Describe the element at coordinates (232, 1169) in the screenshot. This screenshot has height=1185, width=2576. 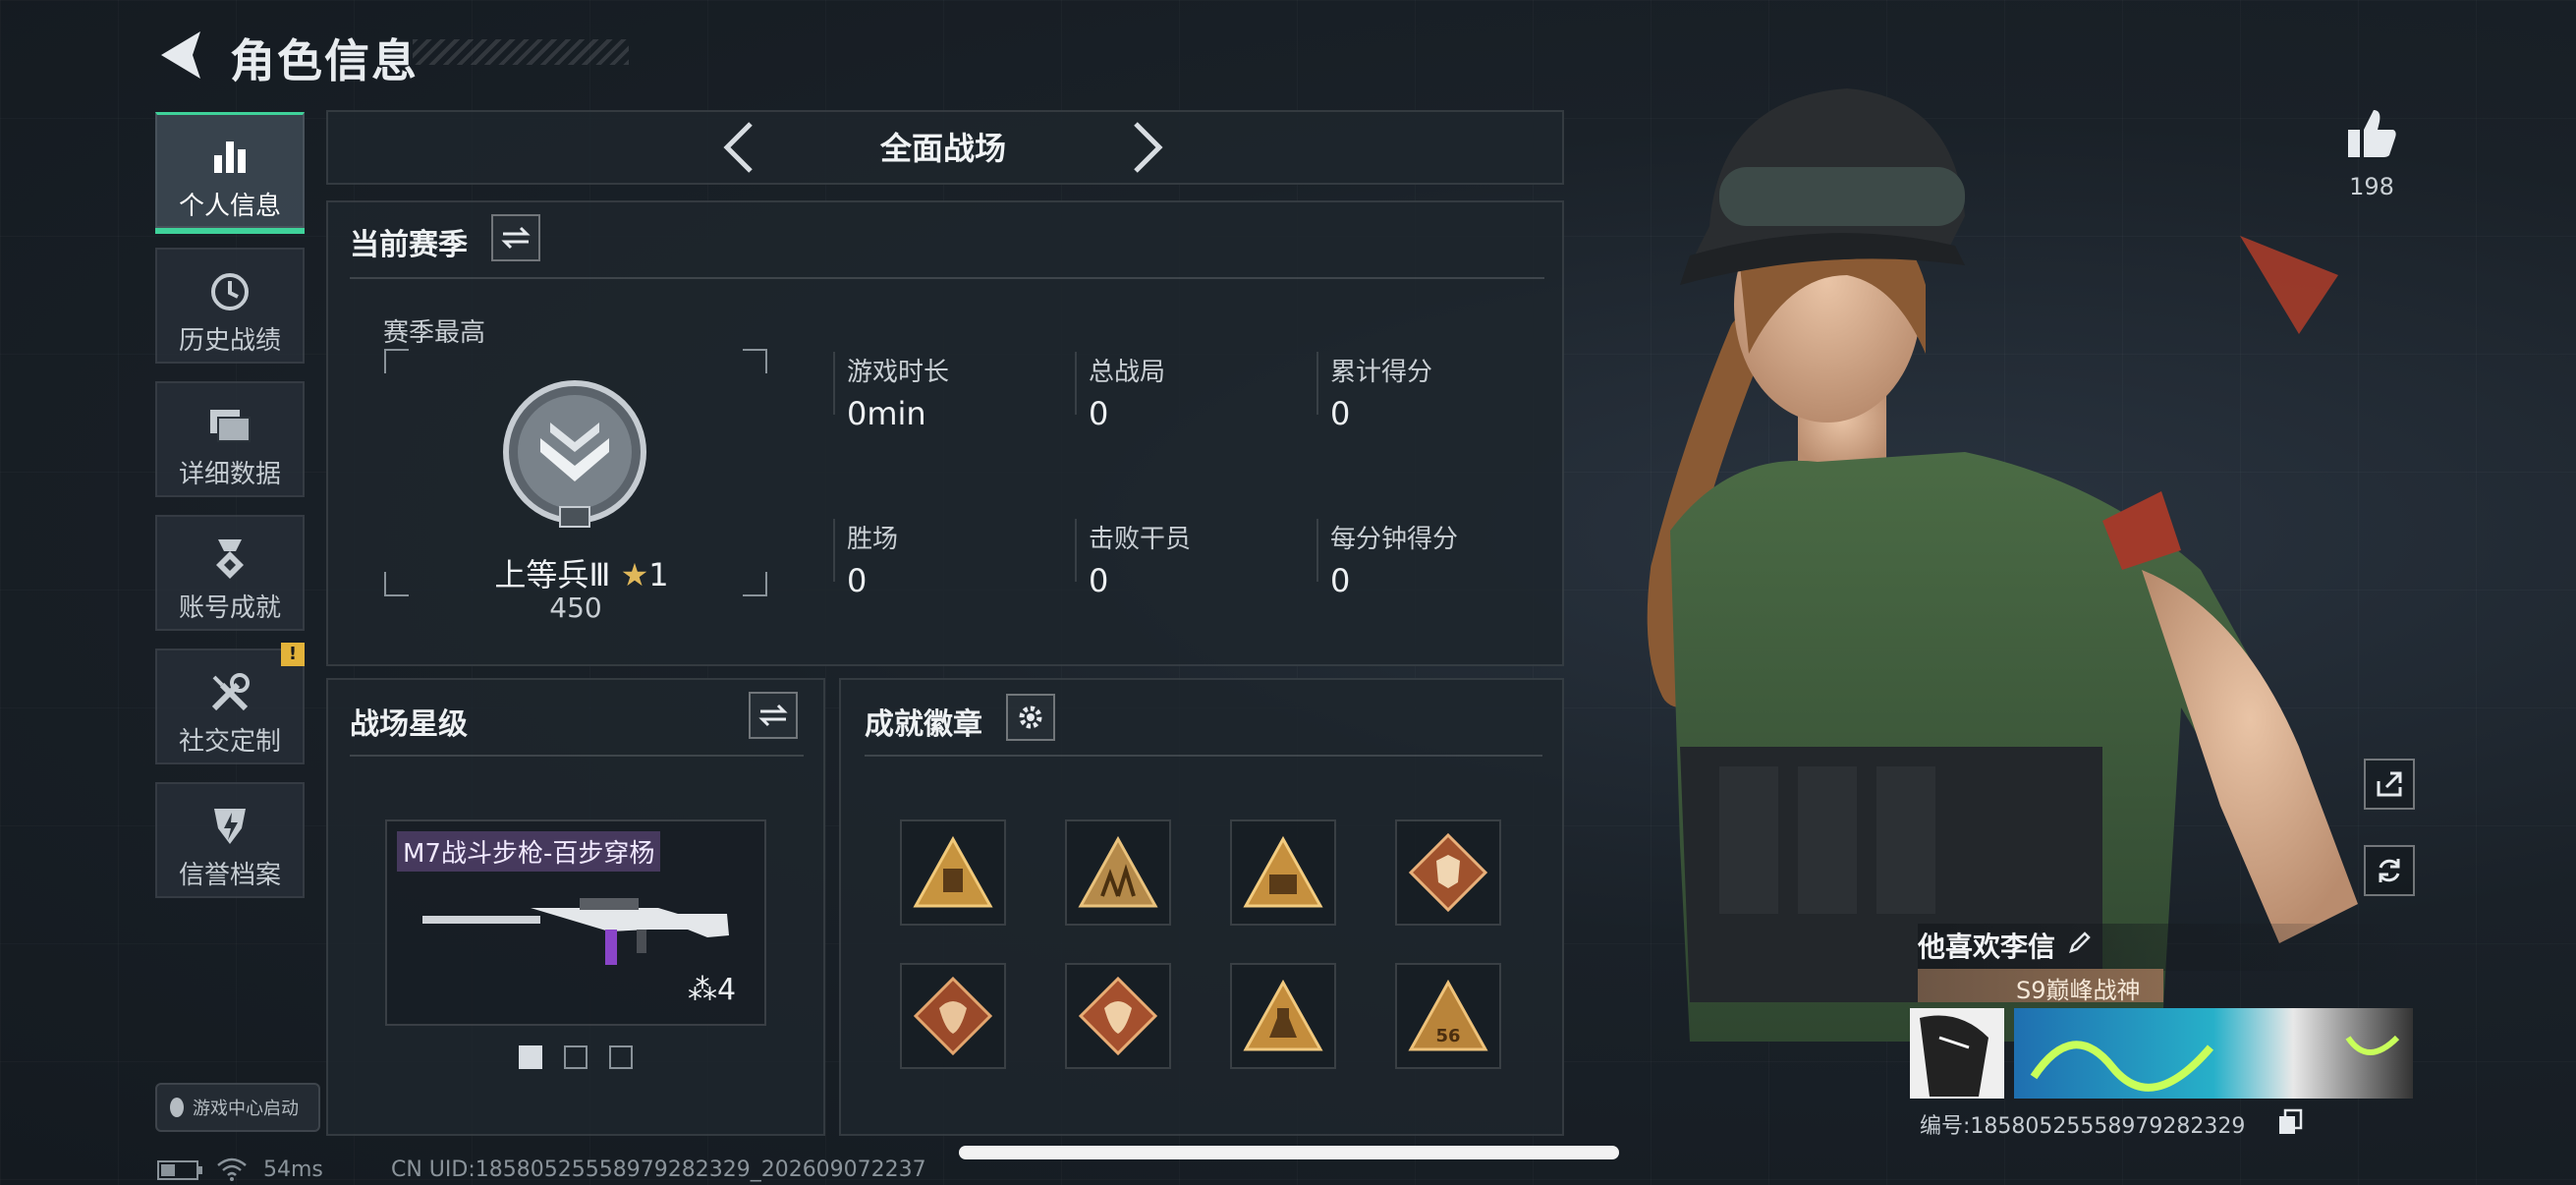
I see `wifi-icon` at that location.